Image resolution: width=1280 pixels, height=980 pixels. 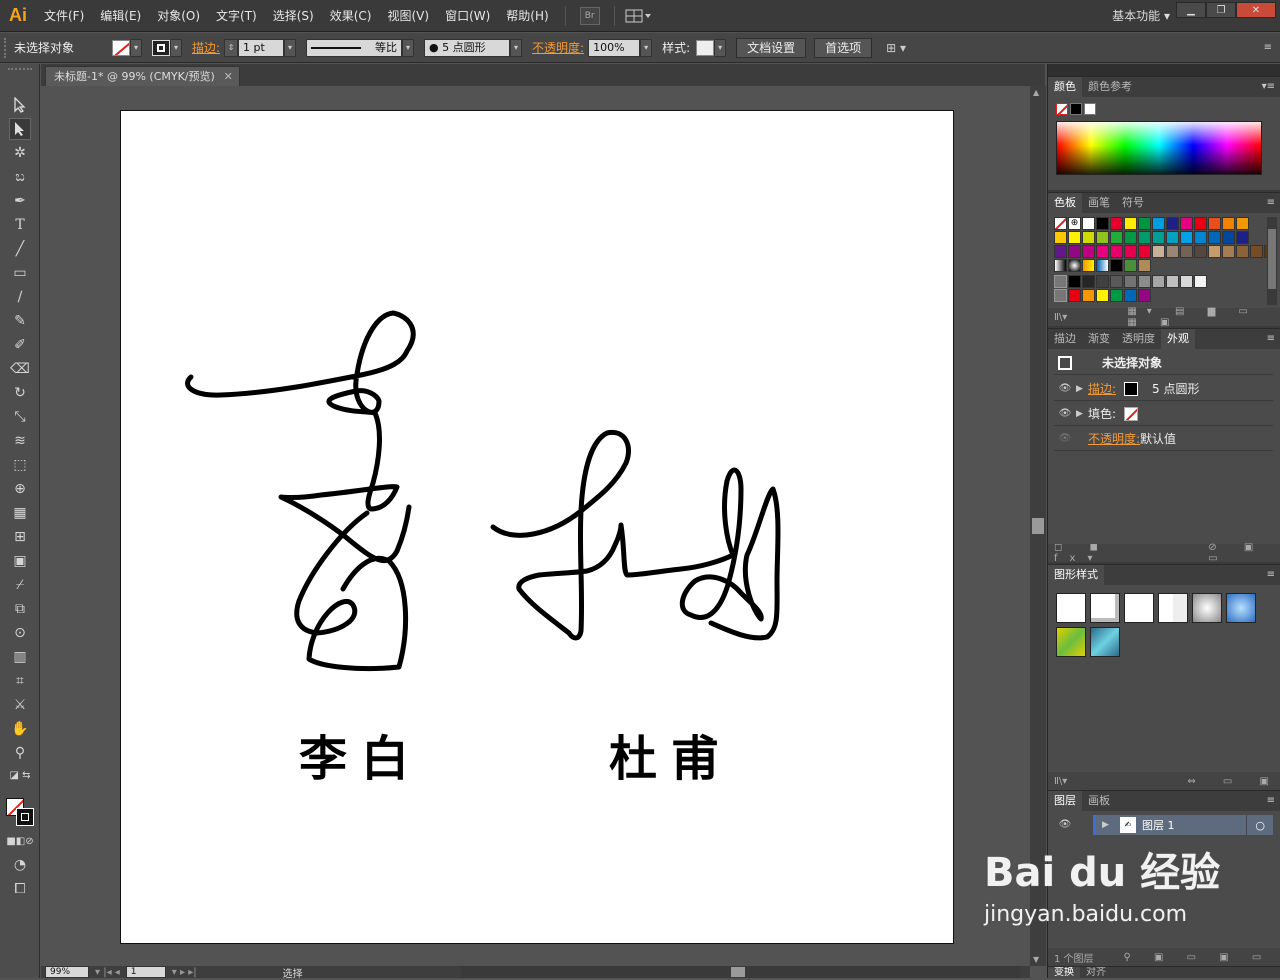 What do you see at coordinates (178, 16) in the screenshot?
I see `menu-object: 对象(O)` at bounding box center [178, 16].